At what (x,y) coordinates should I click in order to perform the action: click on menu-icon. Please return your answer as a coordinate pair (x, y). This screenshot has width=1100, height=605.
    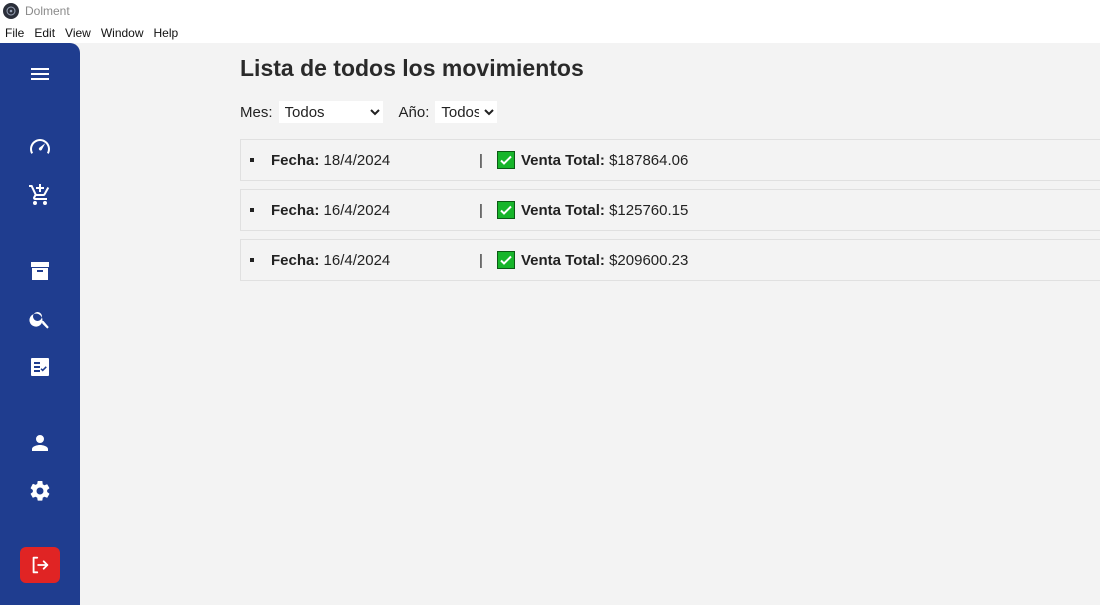
    Looking at the image, I should click on (40, 74).